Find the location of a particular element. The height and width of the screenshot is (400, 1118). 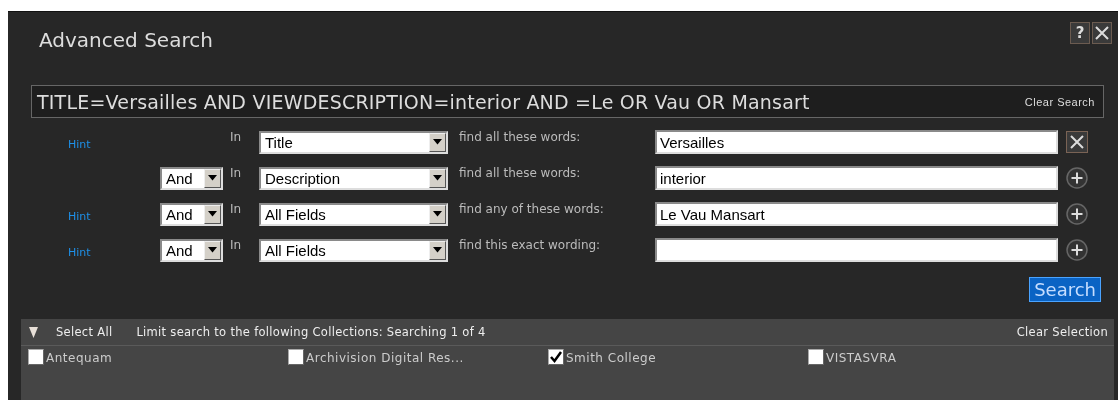

field-dropdown: Title is located at coordinates (353, 142).